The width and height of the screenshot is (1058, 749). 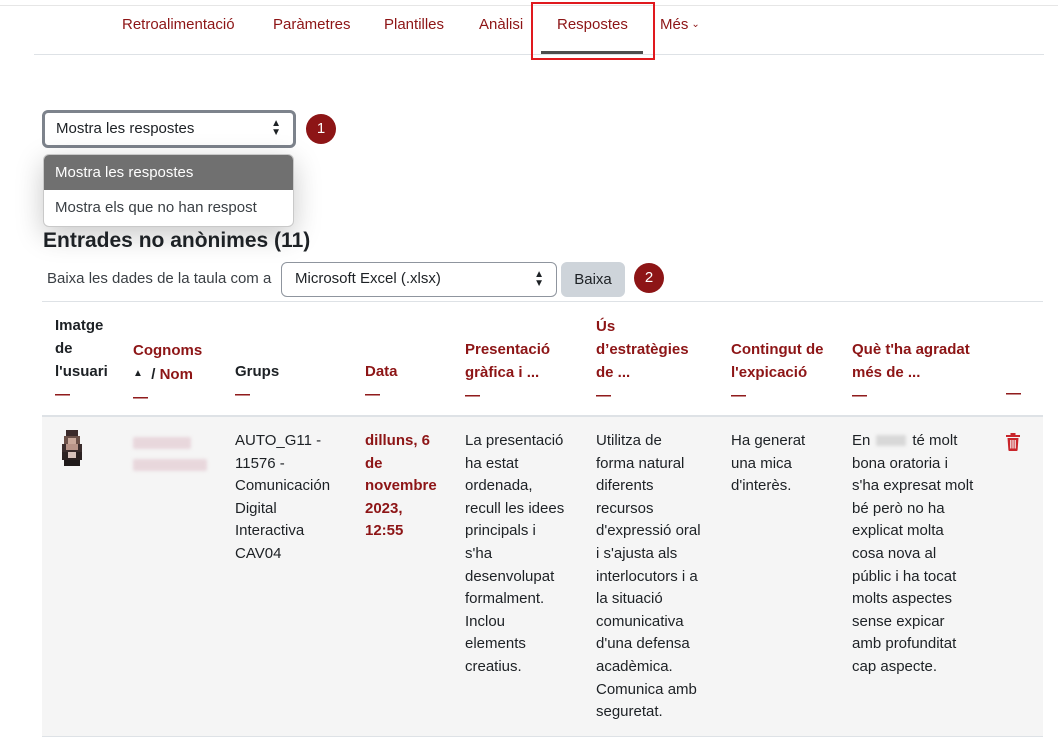 I want to click on header-user-image: Imatge de l'usuari —, so click(x=81, y=360).